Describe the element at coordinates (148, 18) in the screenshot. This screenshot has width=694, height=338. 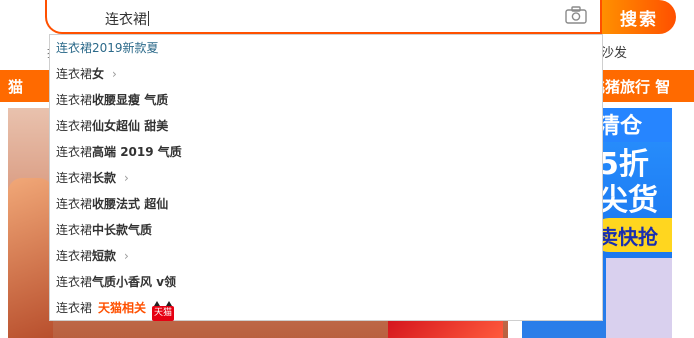
I see `text-caret` at that location.